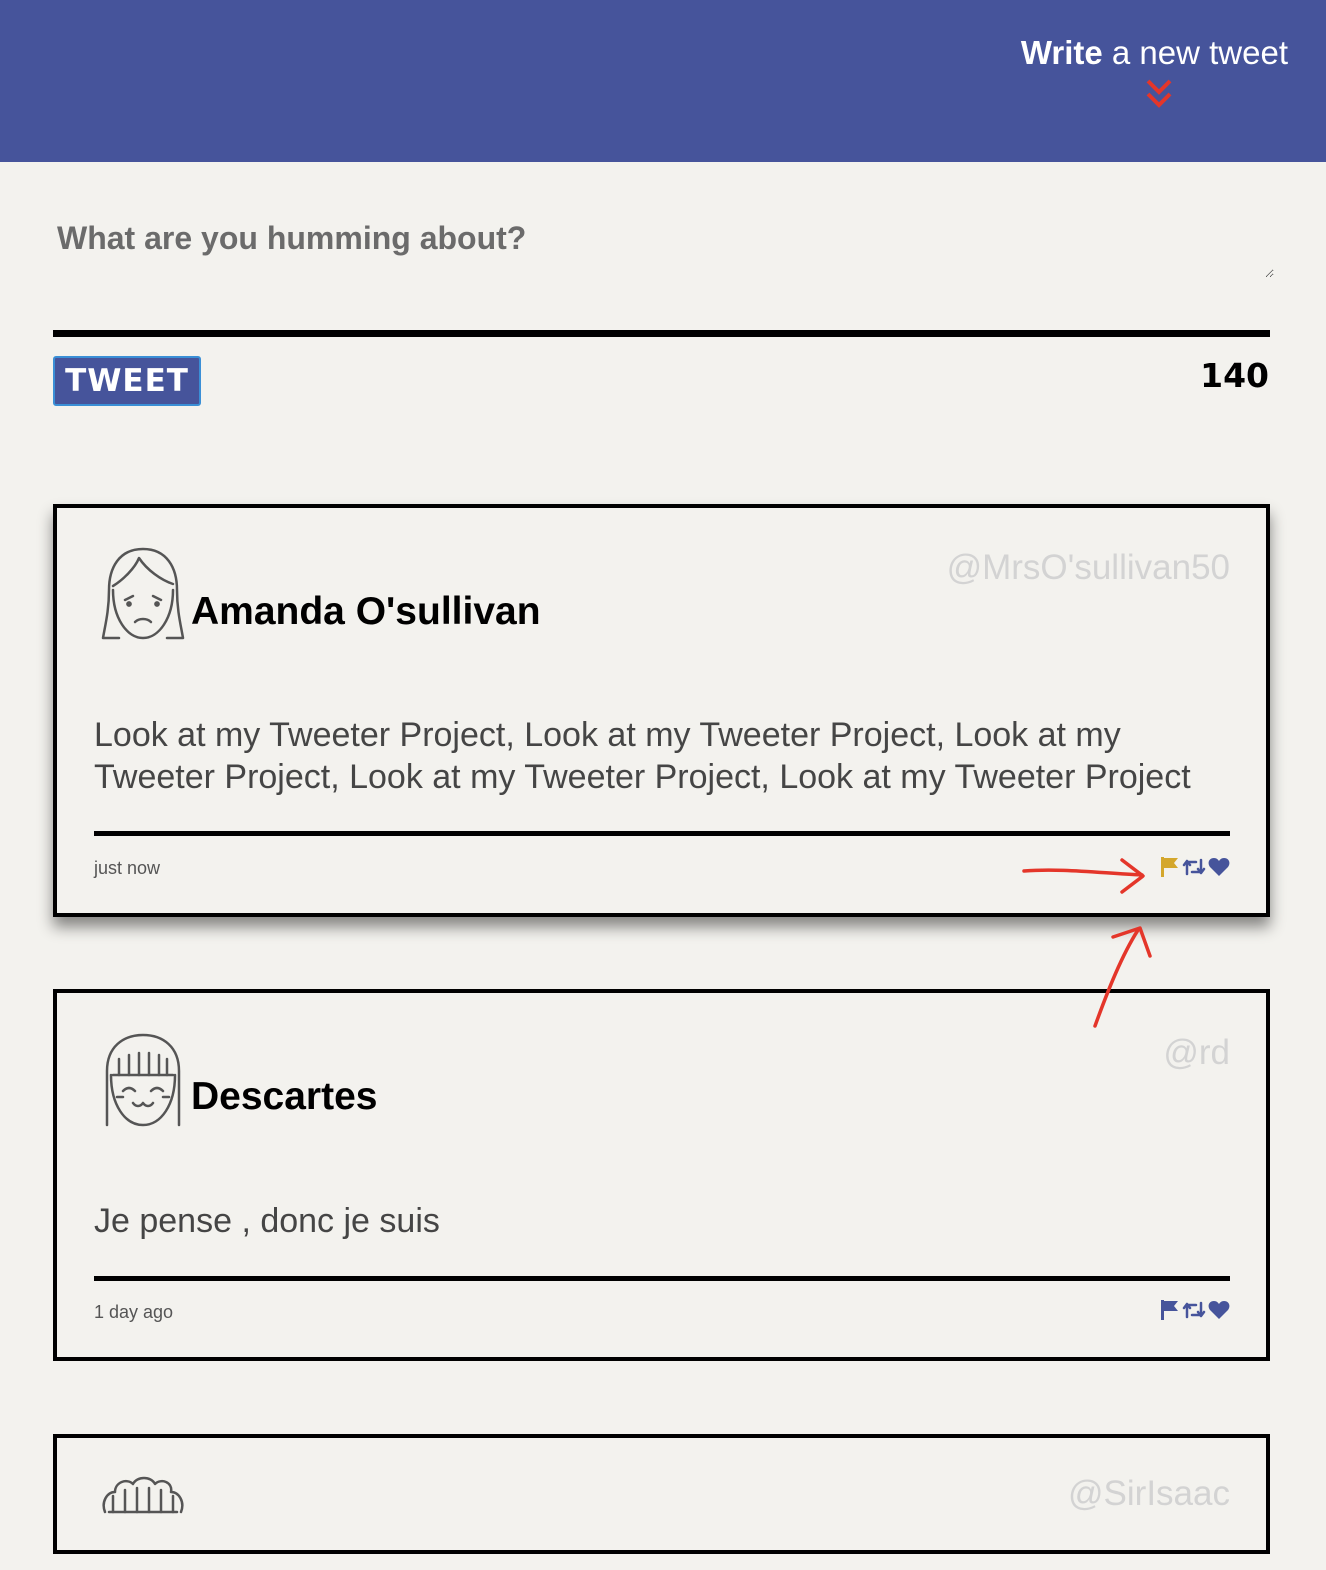 The width and height of the screenshot is (1326, 1570). I want to click on avatar-curly-hair-icon, so click(143, 1495).